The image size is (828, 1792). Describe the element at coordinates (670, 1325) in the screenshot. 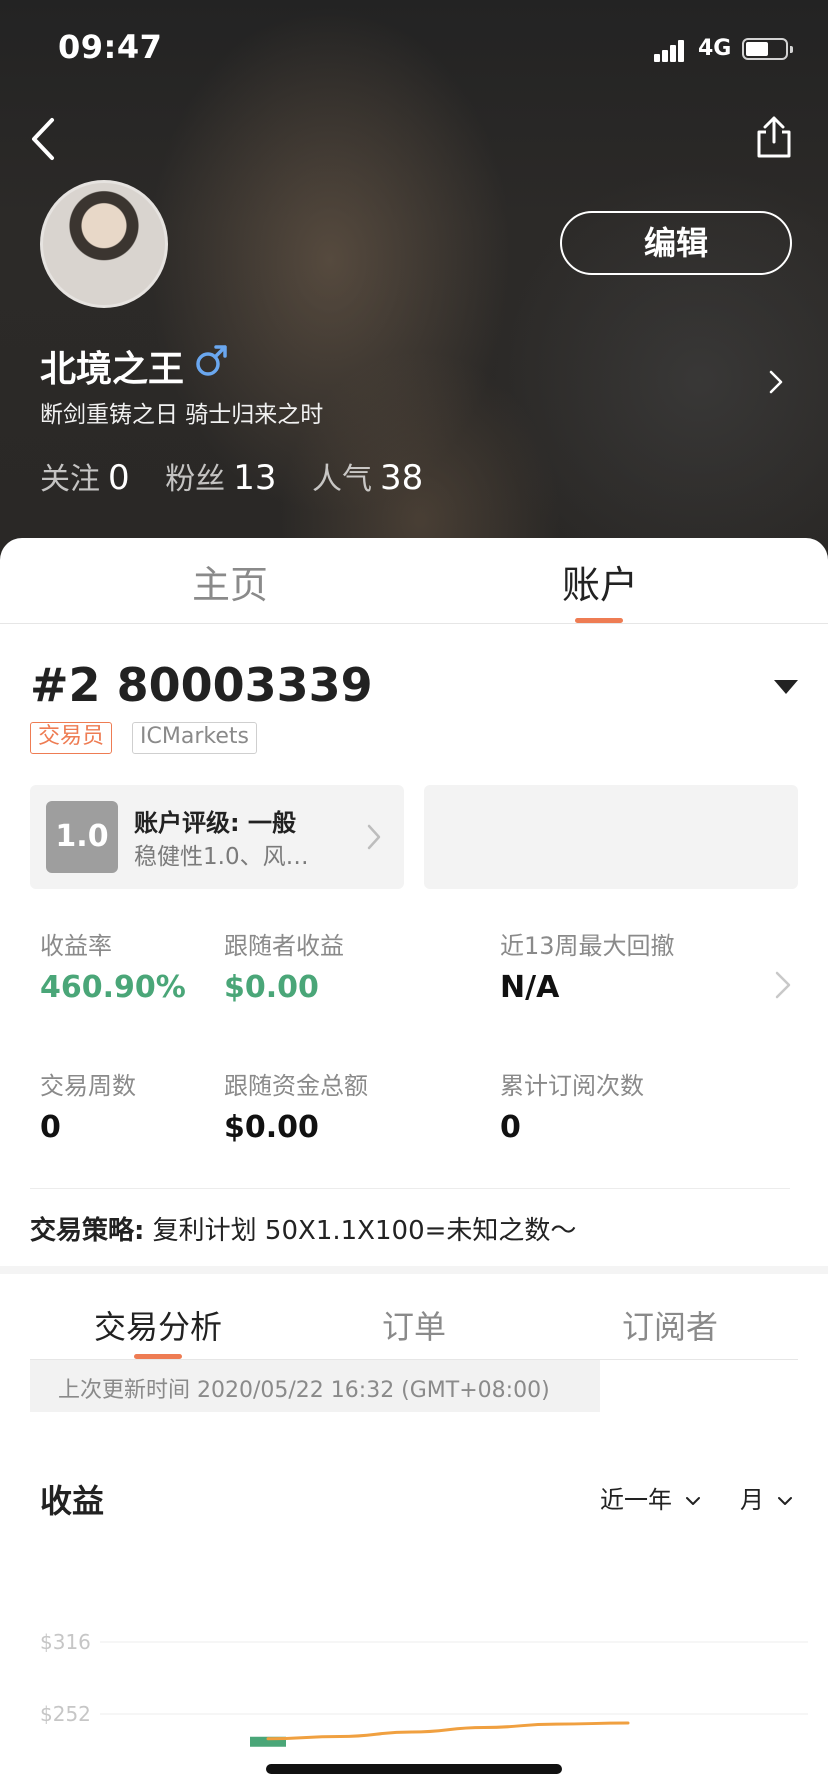

I see `tab-subscribers: 订阅者` at that location.